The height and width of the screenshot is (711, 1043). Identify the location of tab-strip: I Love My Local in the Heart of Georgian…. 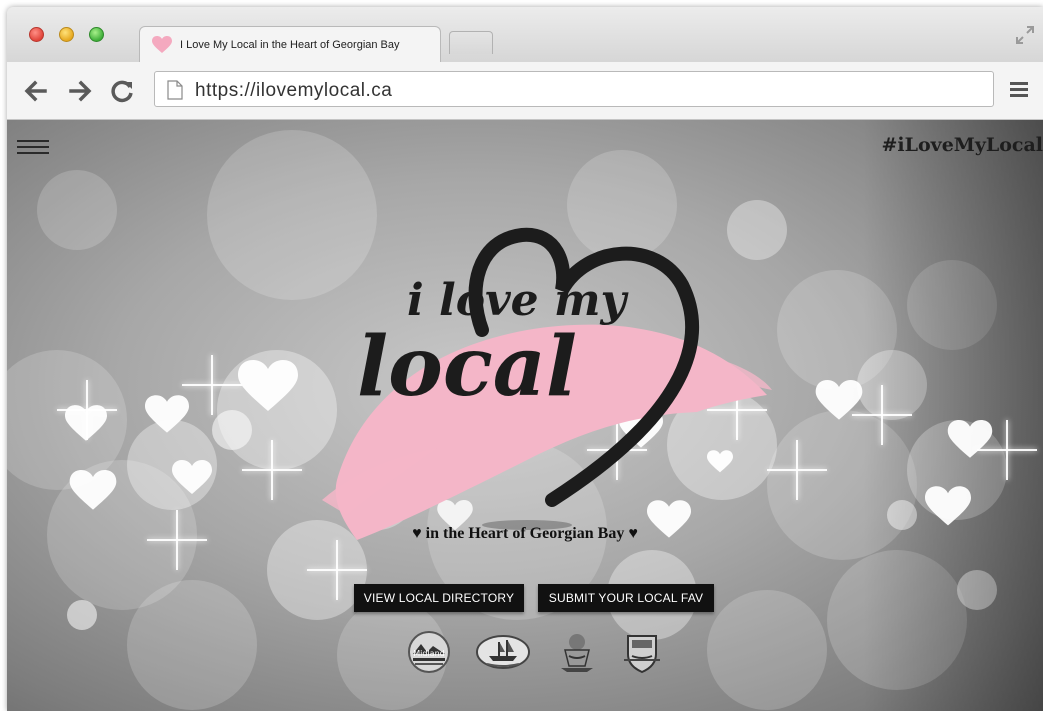
(525, 36).